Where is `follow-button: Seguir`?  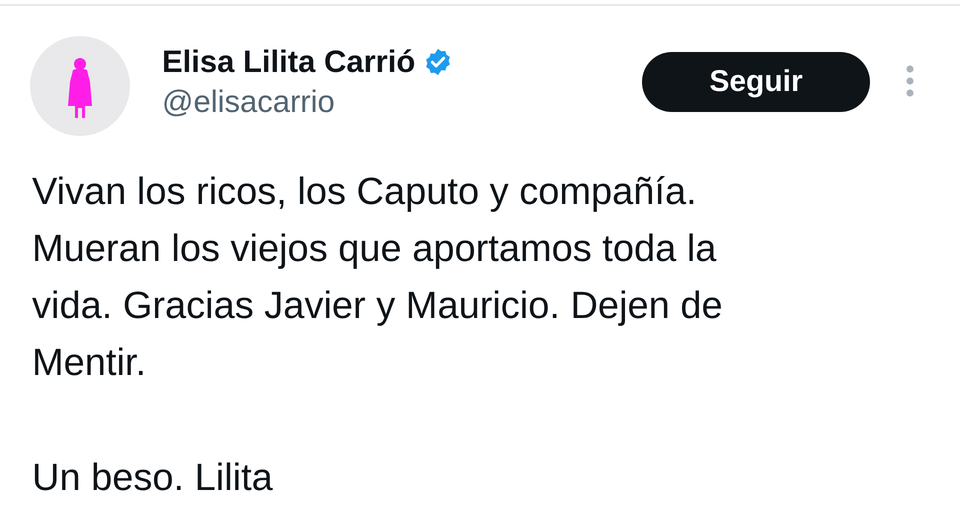 follow-button: Seguir is located at coordinates (756, 82).